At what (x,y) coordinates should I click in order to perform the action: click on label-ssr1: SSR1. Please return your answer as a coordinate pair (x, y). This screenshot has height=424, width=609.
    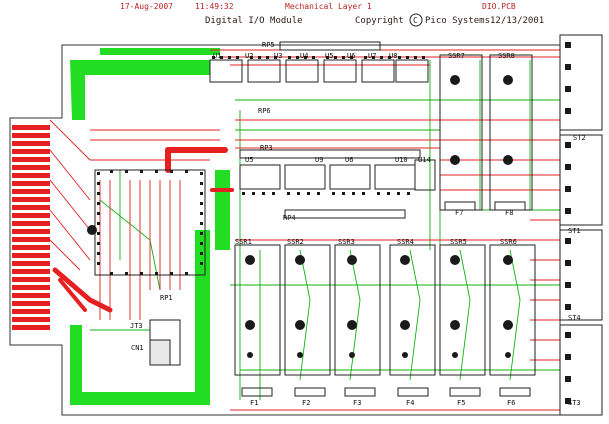
    Looking at the image, I should click on (243, 242).